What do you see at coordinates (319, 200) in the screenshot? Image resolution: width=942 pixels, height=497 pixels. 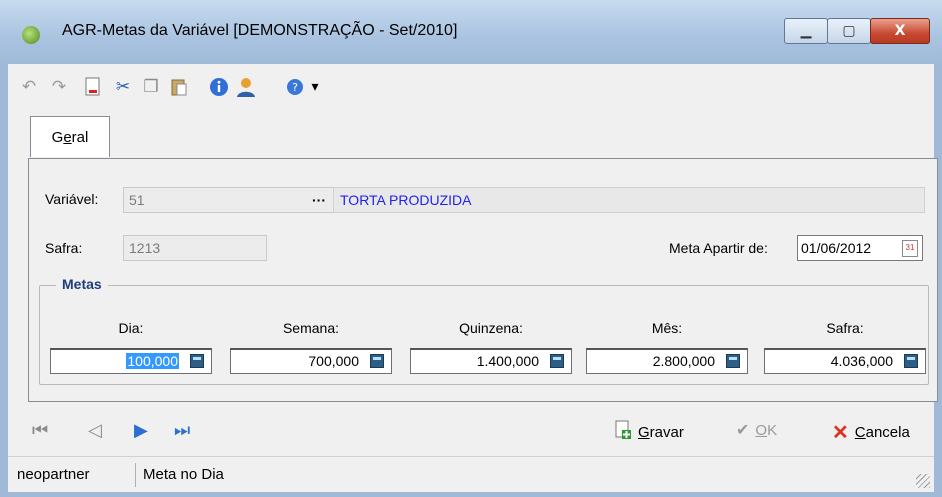 I see `lookup-button: ···` at bounding box center [319, 200].